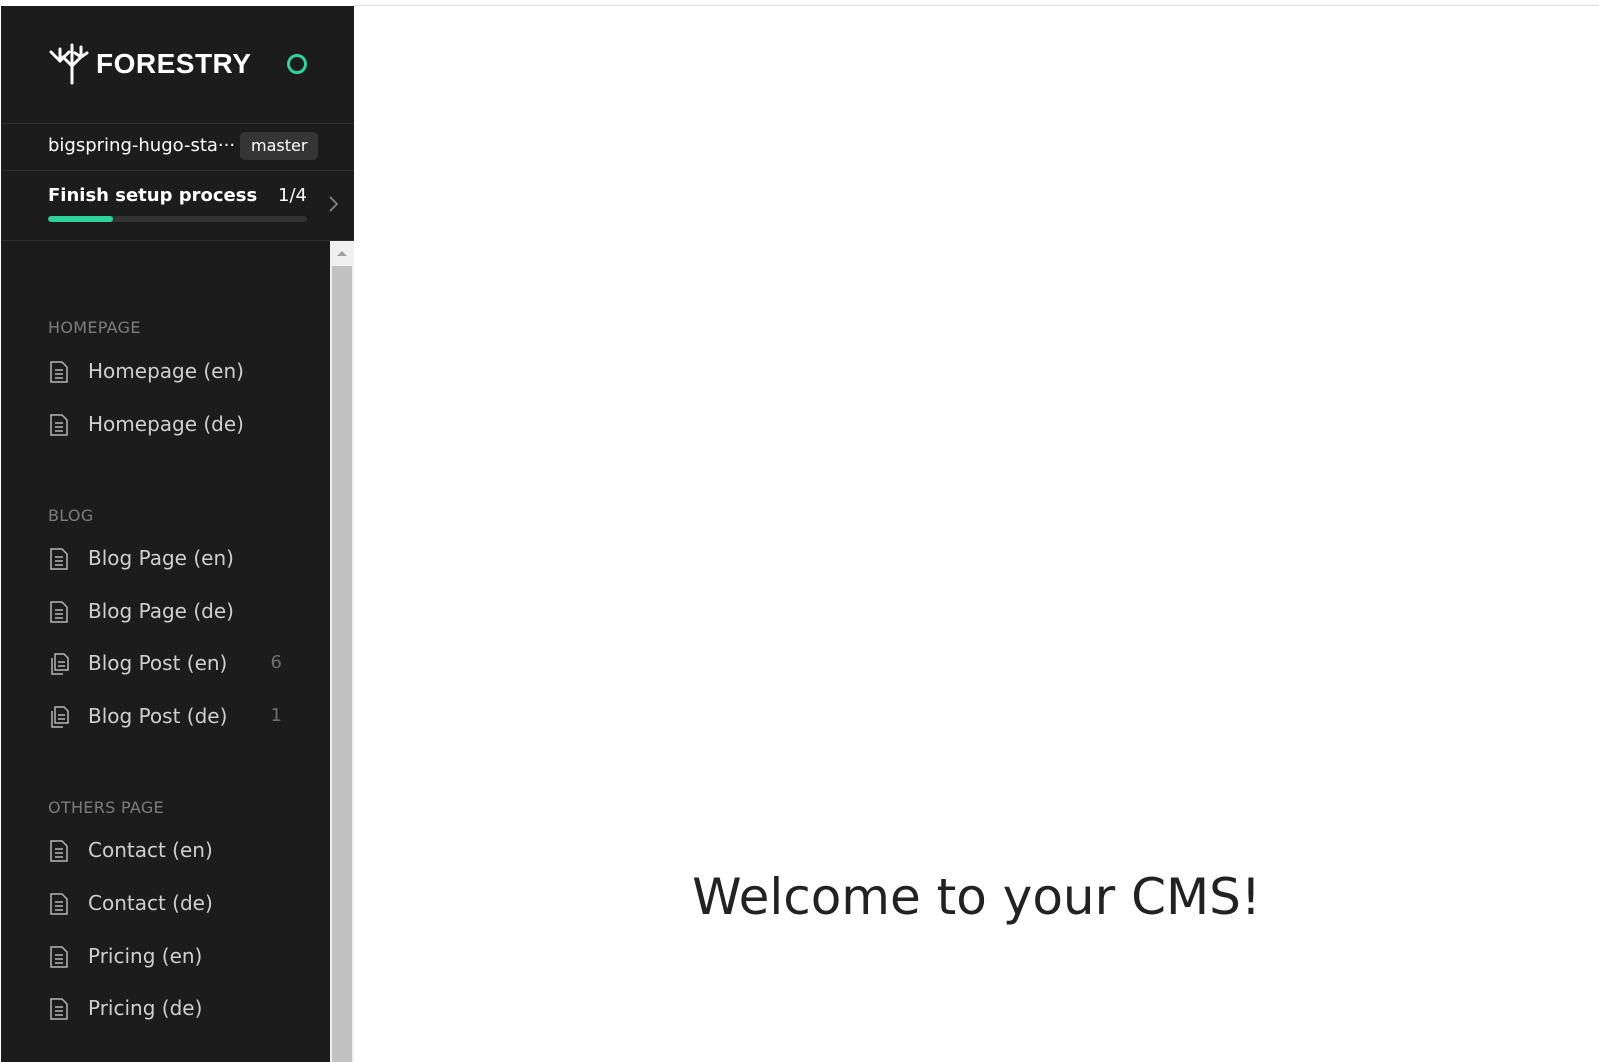 The height and width of the screenshot is (1062, 1599). Describe the element at coordinates (161, 611) in the screenshot. I see `sidebar-item-label: Blog Page (de)` at that location.